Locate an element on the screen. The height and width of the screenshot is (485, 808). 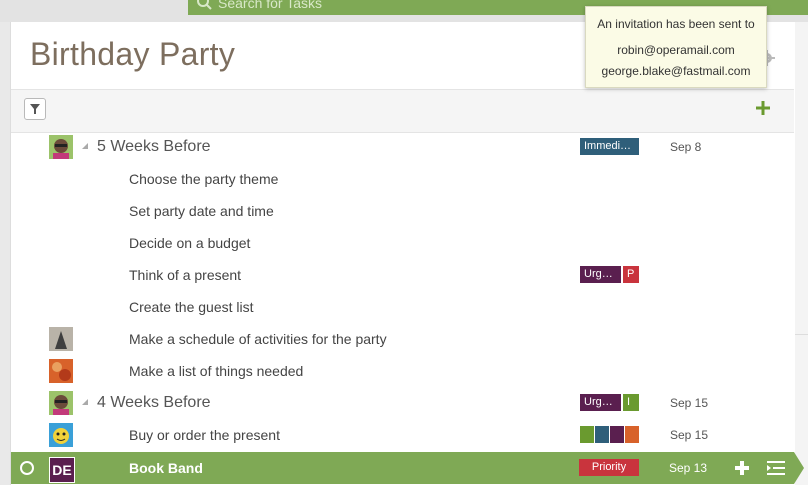
task-row: Buy or order the present Sep 15 is located at coordinates (402, 435).